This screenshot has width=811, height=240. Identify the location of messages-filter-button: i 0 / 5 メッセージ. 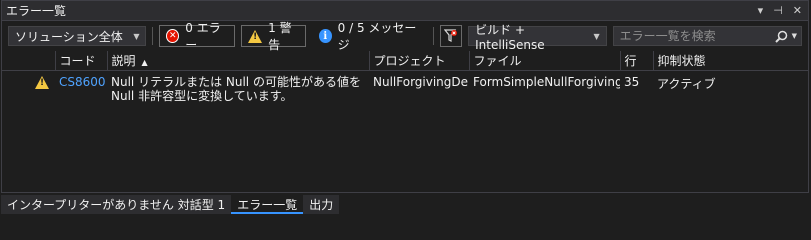
(369, 36).